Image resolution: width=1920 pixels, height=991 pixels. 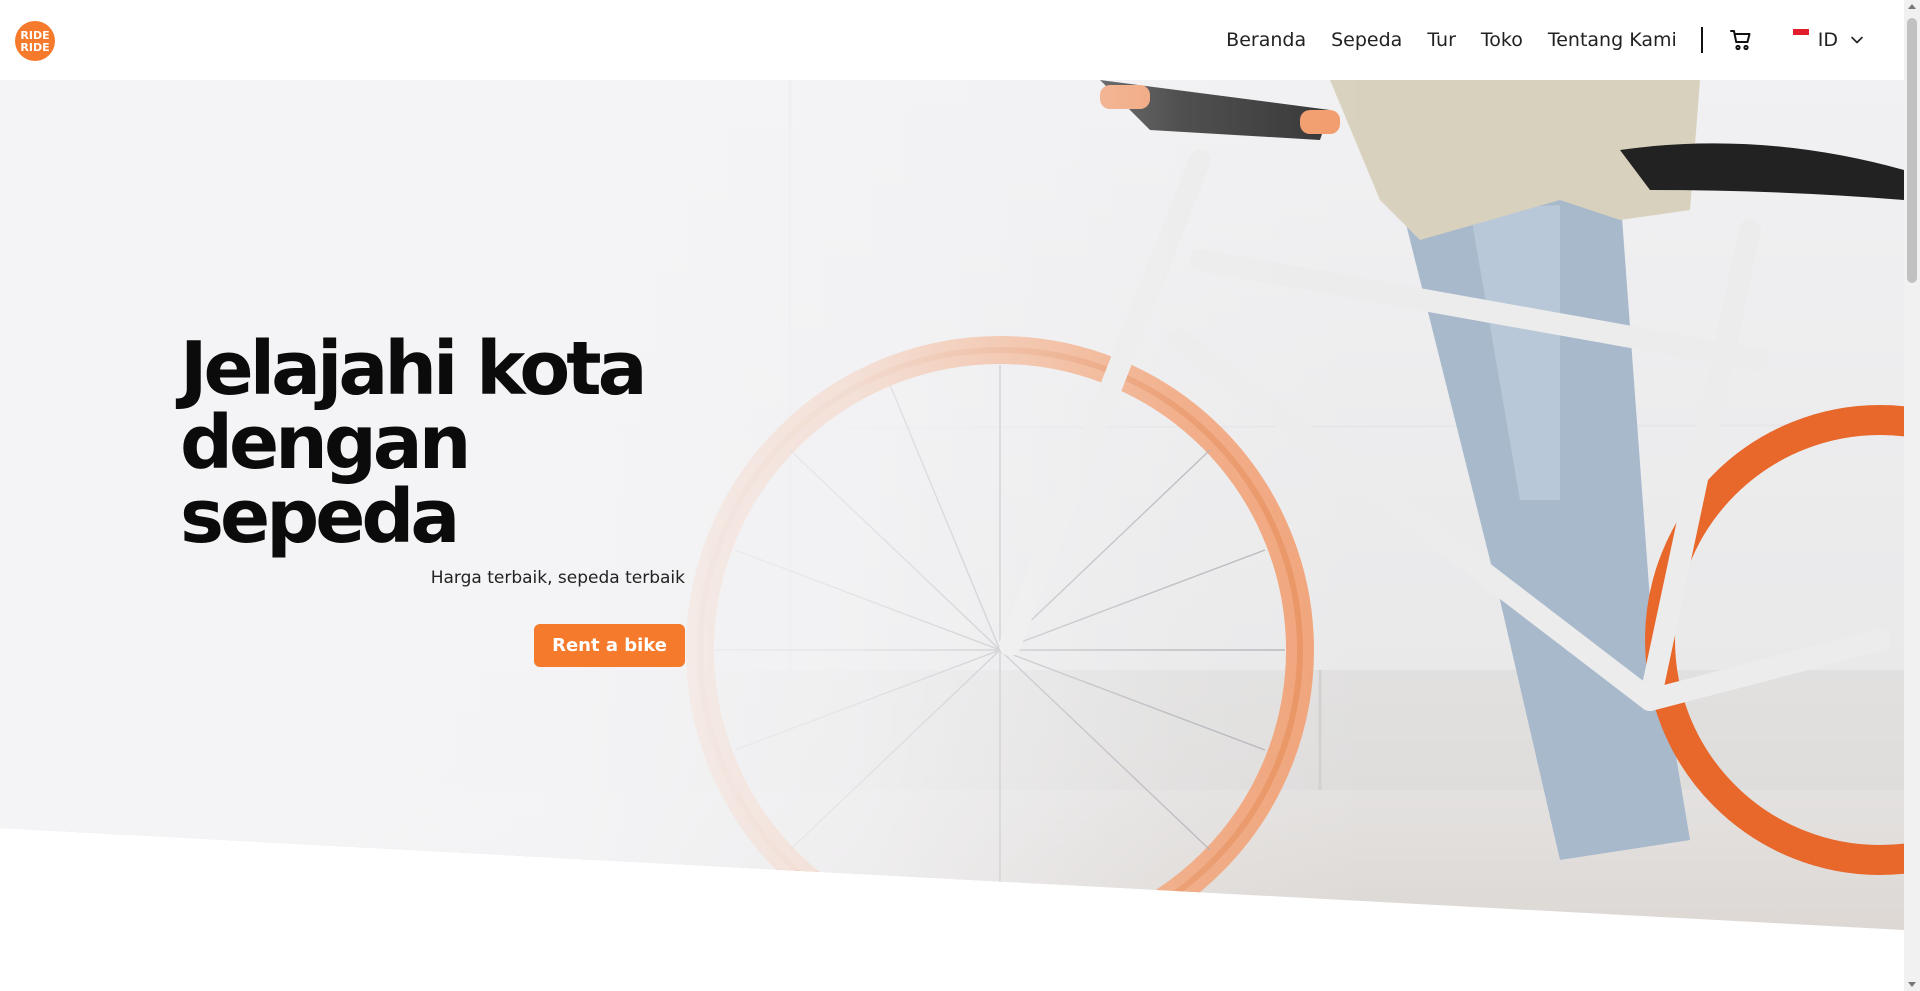 What do you see at coordinates (1912, 6) in the screenshot?
I see `scroll-up-arrow-icon` at bounding box center [1912, 6].